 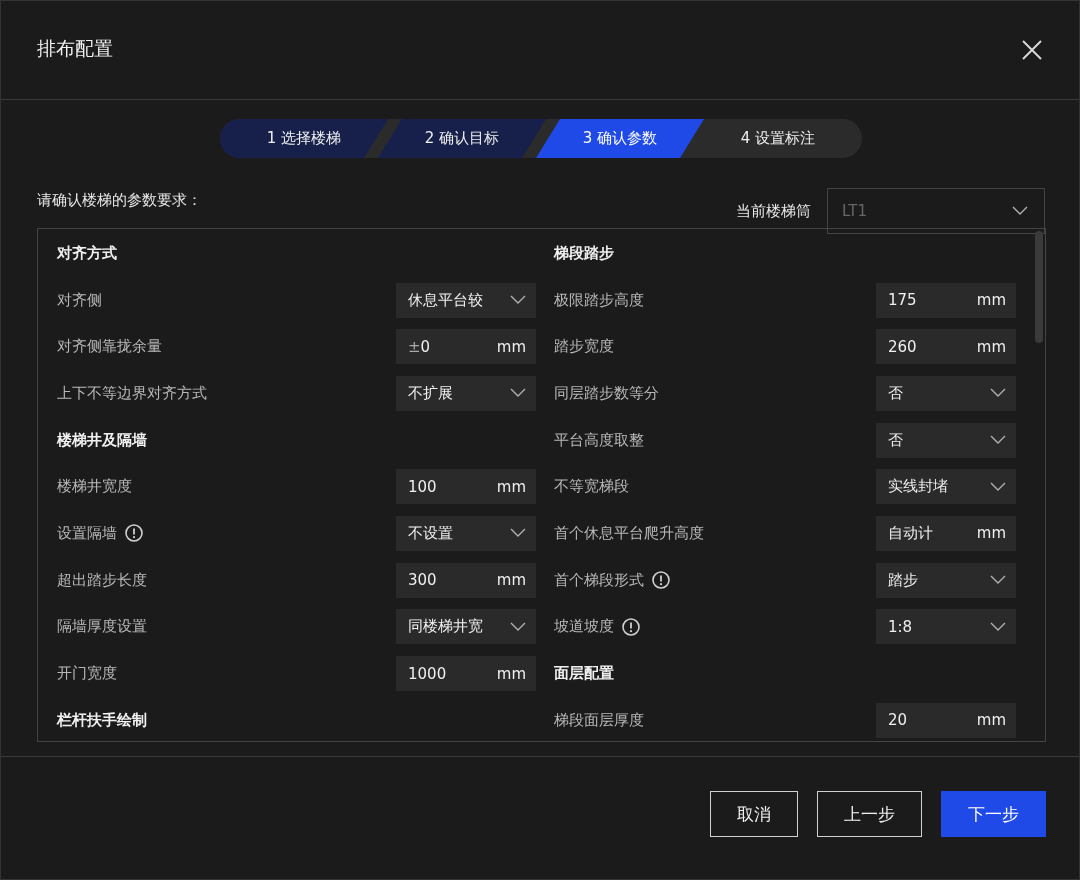 What do you see at coordinates (75, 48) in the screenshot?
I see `window-title: 排布配置` at bounding box center [75, 48].